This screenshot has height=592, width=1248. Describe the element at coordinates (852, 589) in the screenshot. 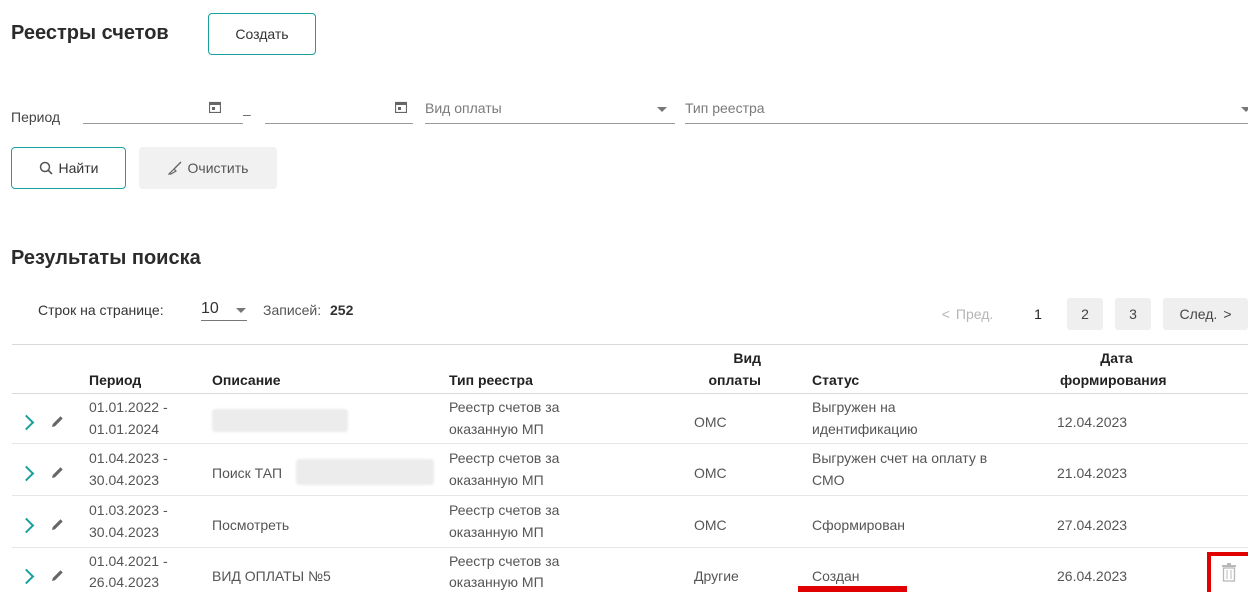

I see `status-highlight-underline` at that location.